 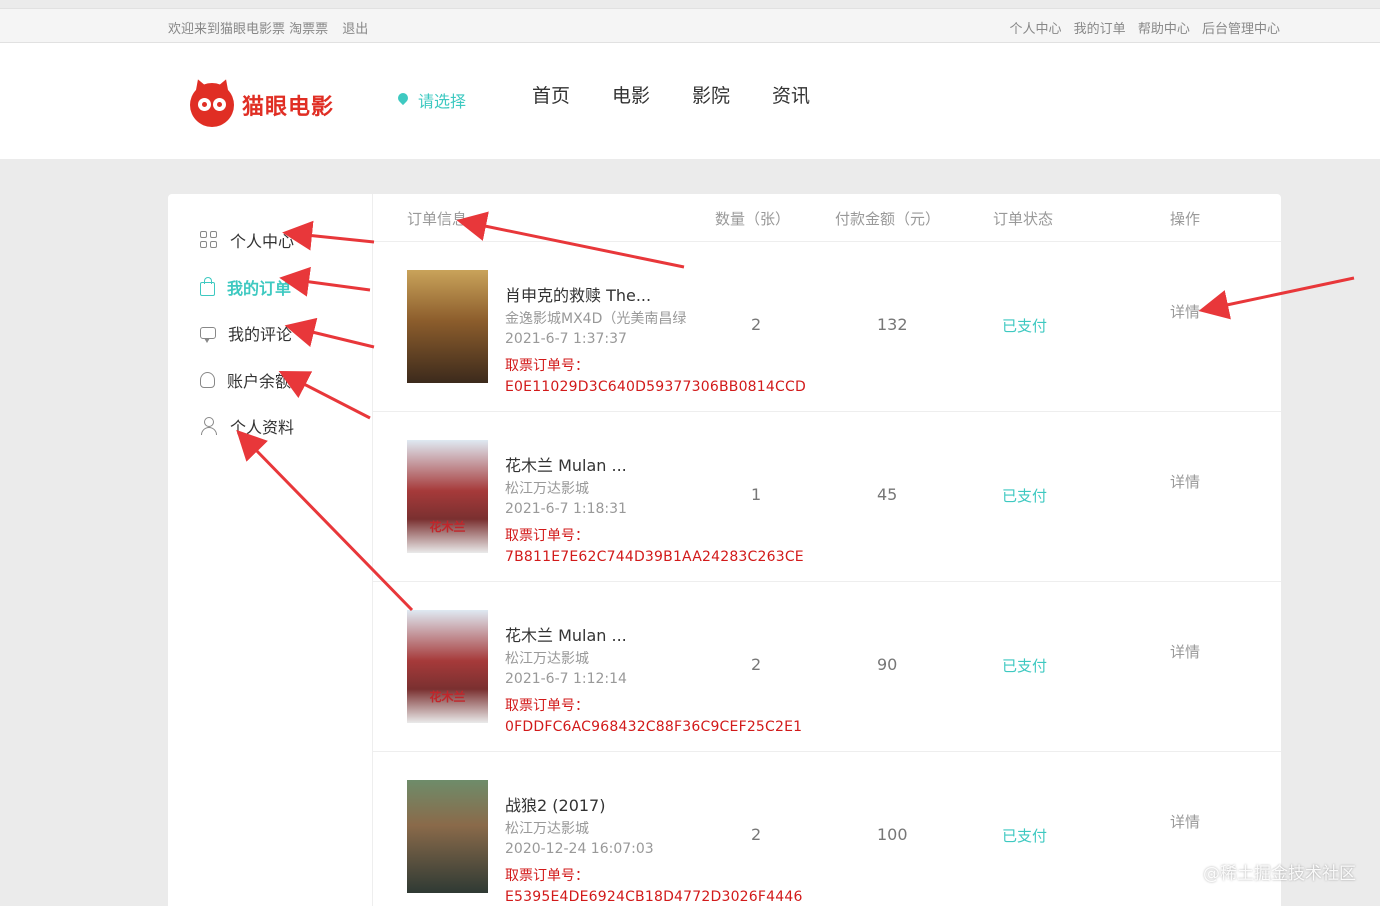 What do you see at coordinates (690, 25) in the screenshot?
I see `top-utility-bar: 欢迎来到猫眼电影票 淘票票 退出 个人中心 我的订单 帮助中心 后台管理中心` at bounding box center [690, 25].